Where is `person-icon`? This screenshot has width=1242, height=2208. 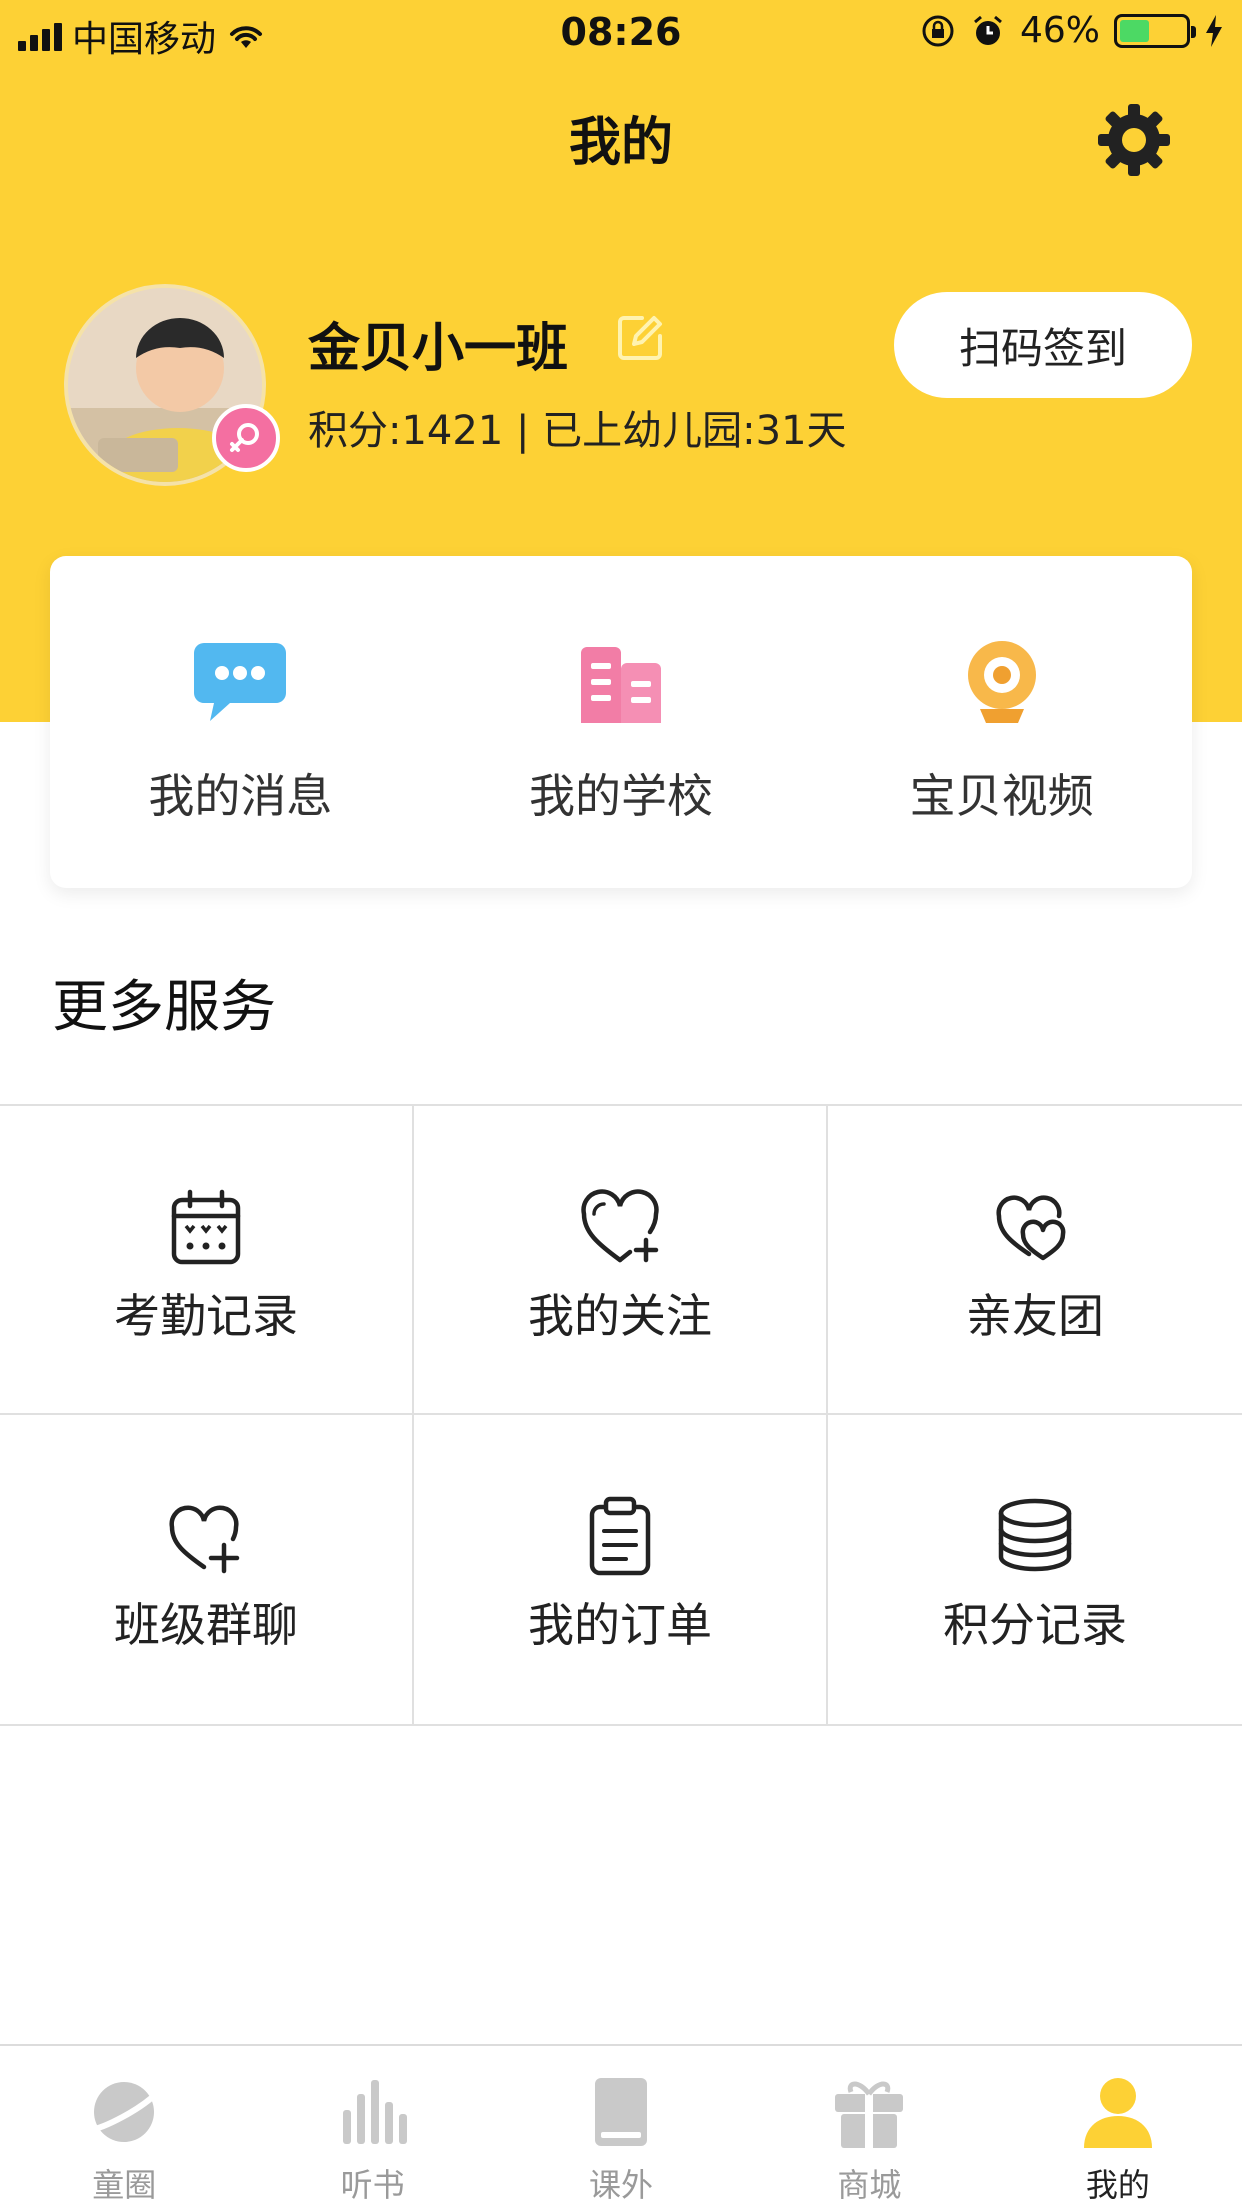
person-icon is located at coordinates (1117, 2113).